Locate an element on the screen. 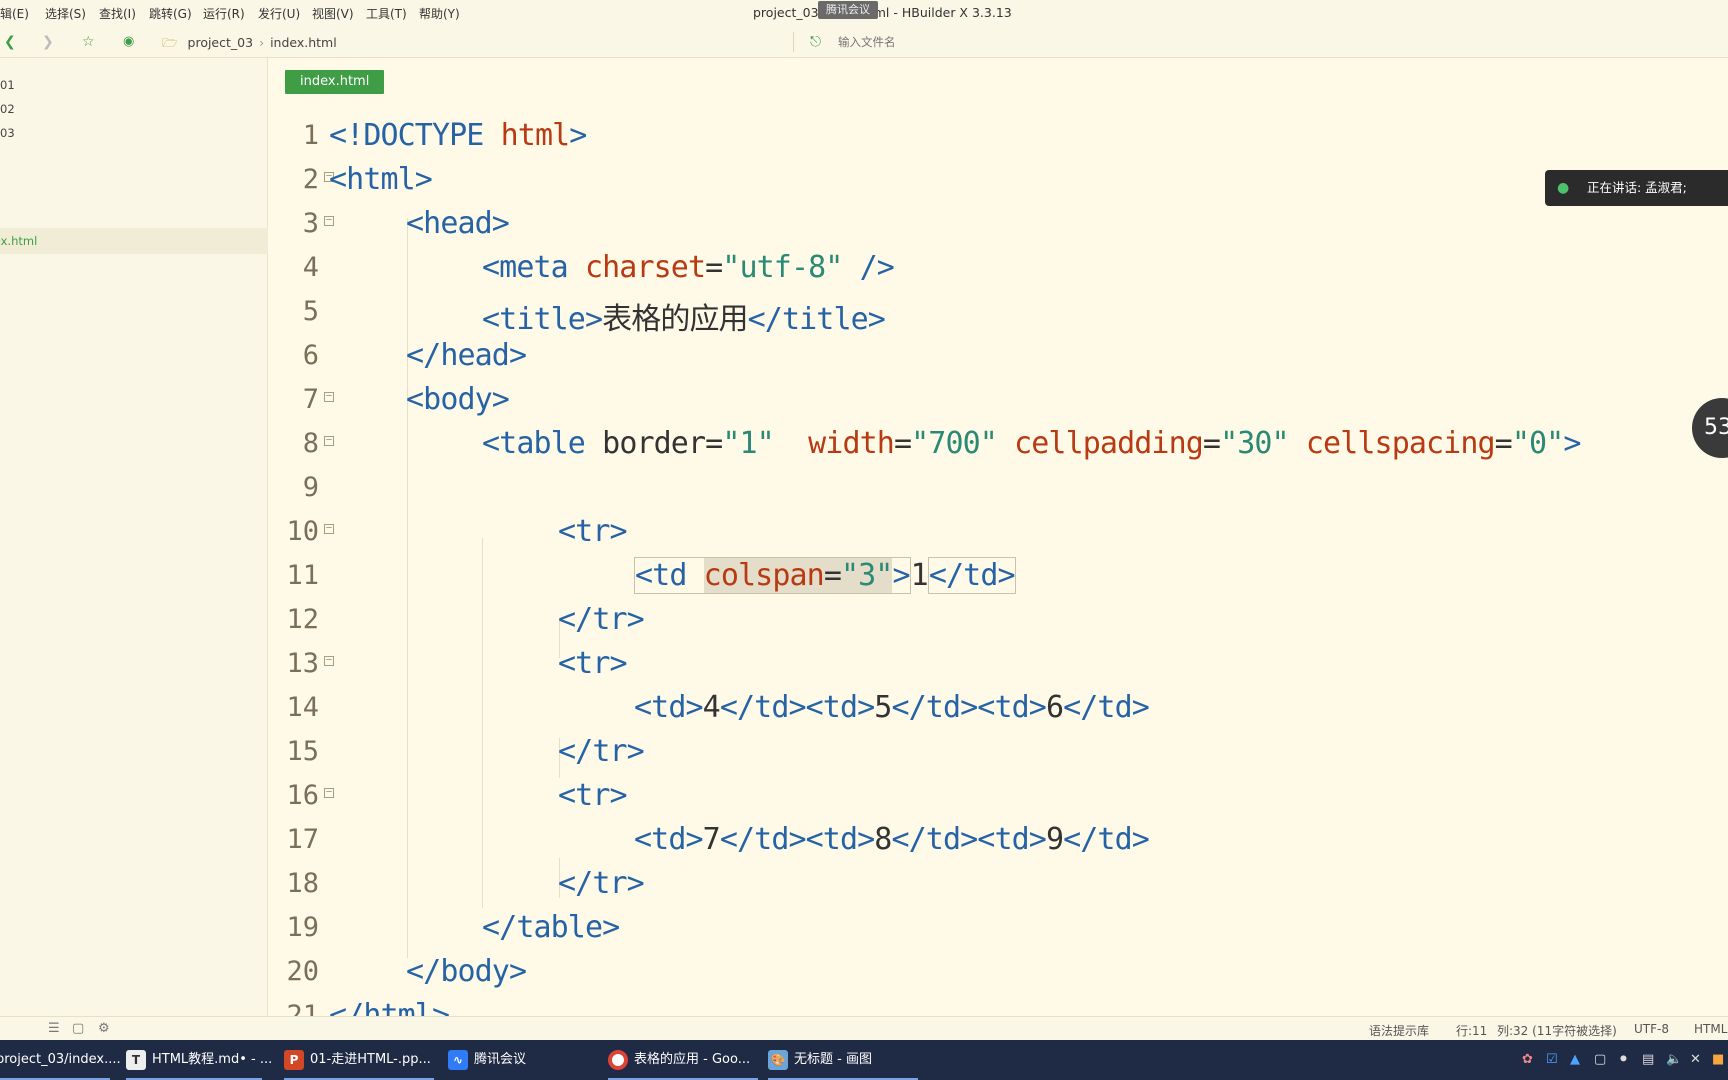 The image size is (1728, 1080). code-line: 6 </head> is located at coordinates (998, 356).